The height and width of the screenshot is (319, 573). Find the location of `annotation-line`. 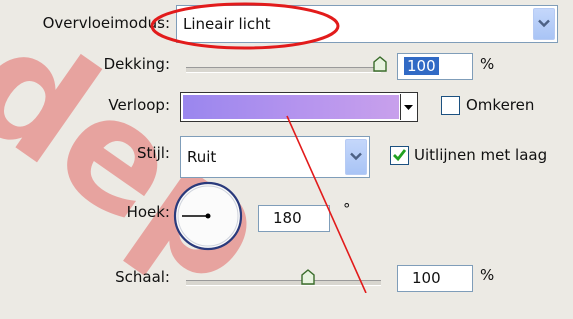

annotation-line is located at coordinates (326, 204).